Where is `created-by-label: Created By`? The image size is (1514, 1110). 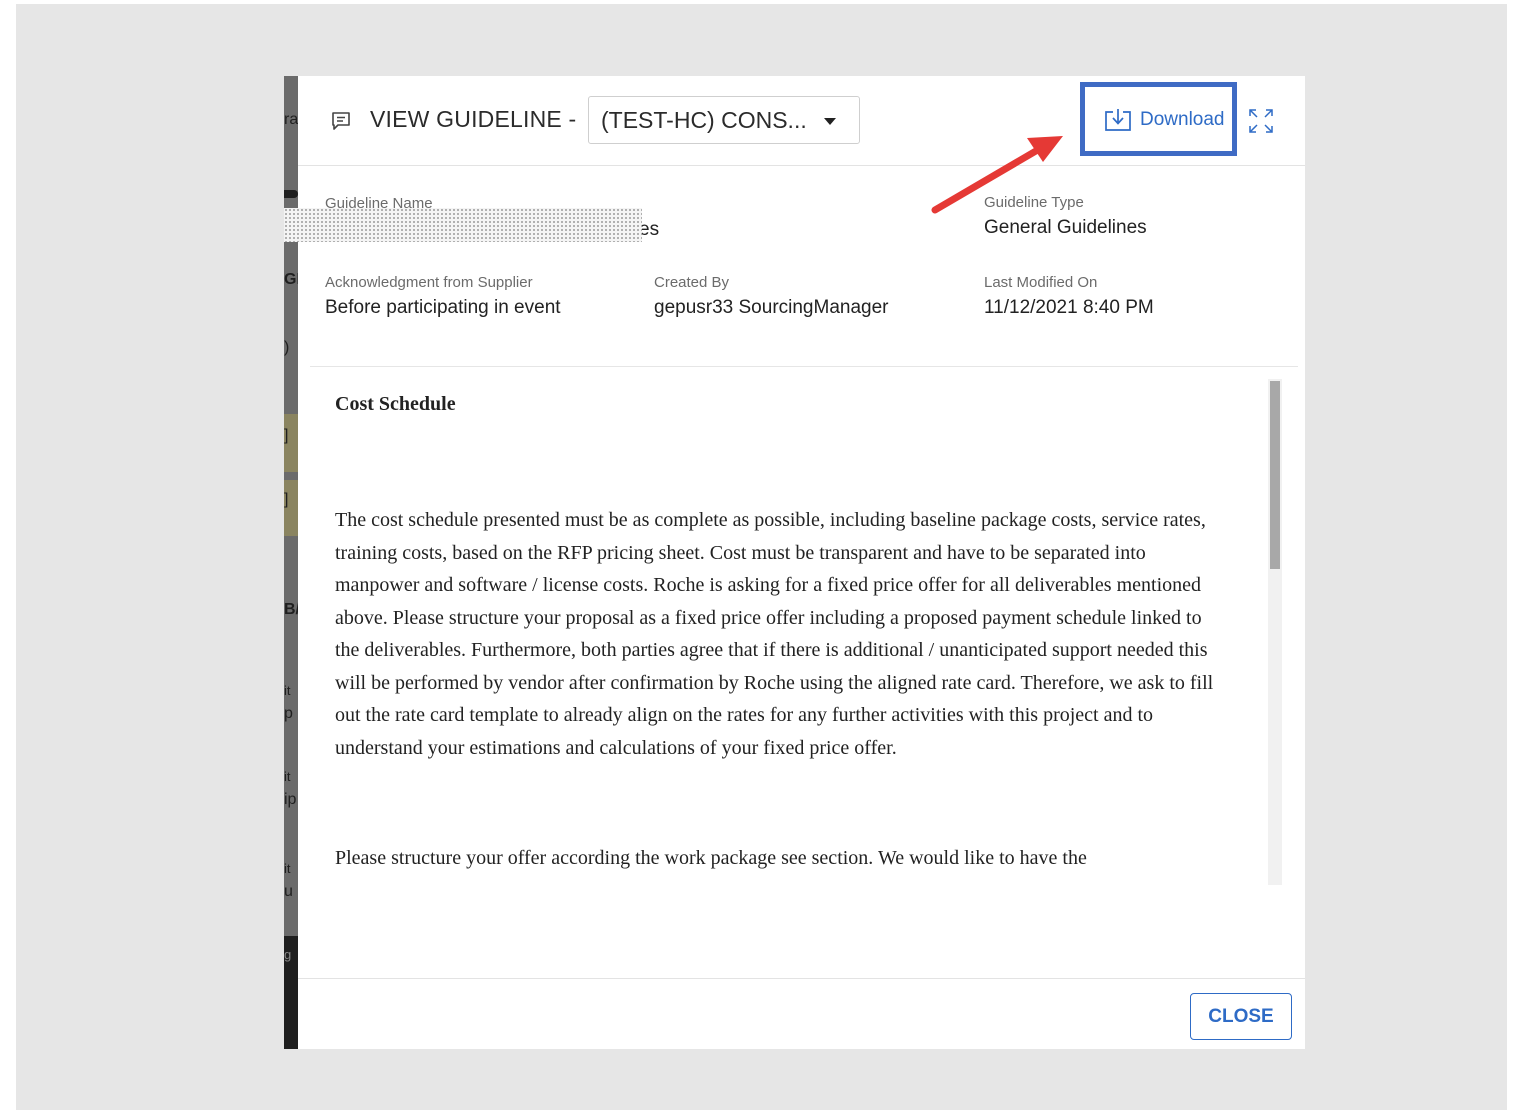 created-by-label: Created By is located at coordinates (692, 282).